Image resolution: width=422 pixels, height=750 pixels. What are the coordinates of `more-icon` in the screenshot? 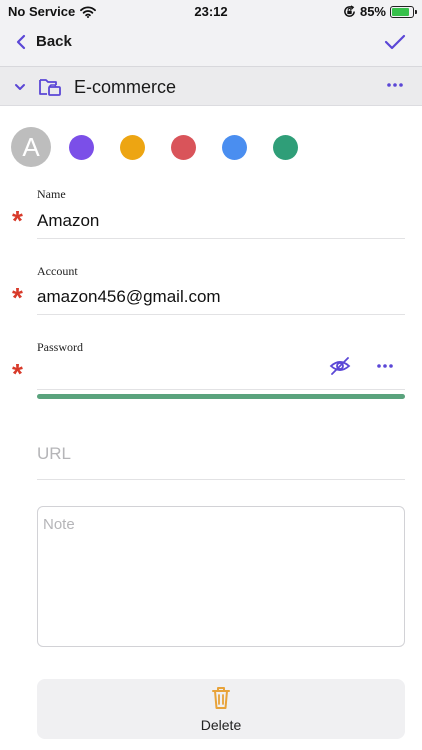 It's located at (395, 85).